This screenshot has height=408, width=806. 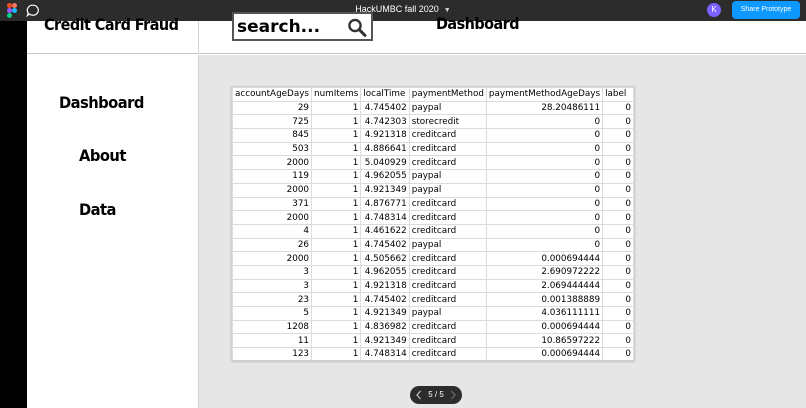 I want to click on table-cell: 4.461622, so click(x=385, y=231).